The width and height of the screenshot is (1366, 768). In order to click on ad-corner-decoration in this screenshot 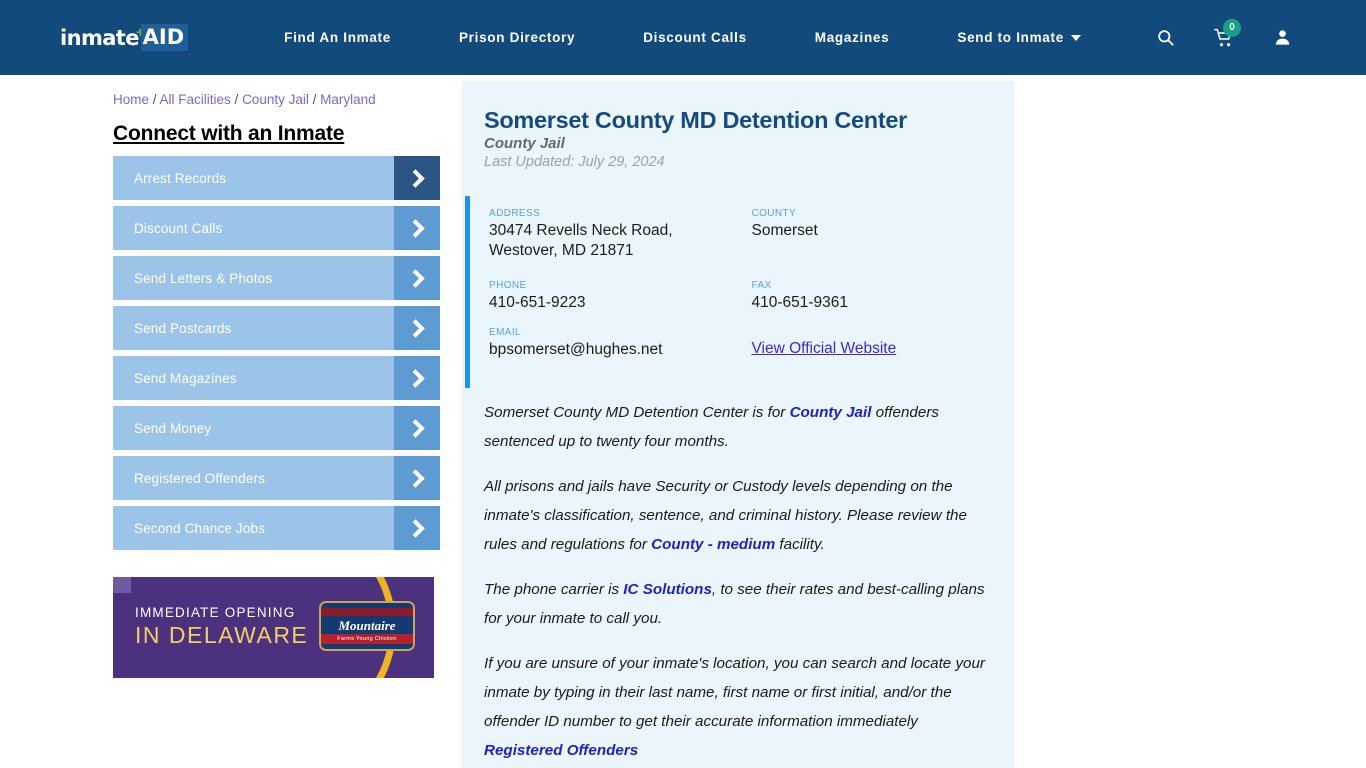, I will do `click(122, 585)`.